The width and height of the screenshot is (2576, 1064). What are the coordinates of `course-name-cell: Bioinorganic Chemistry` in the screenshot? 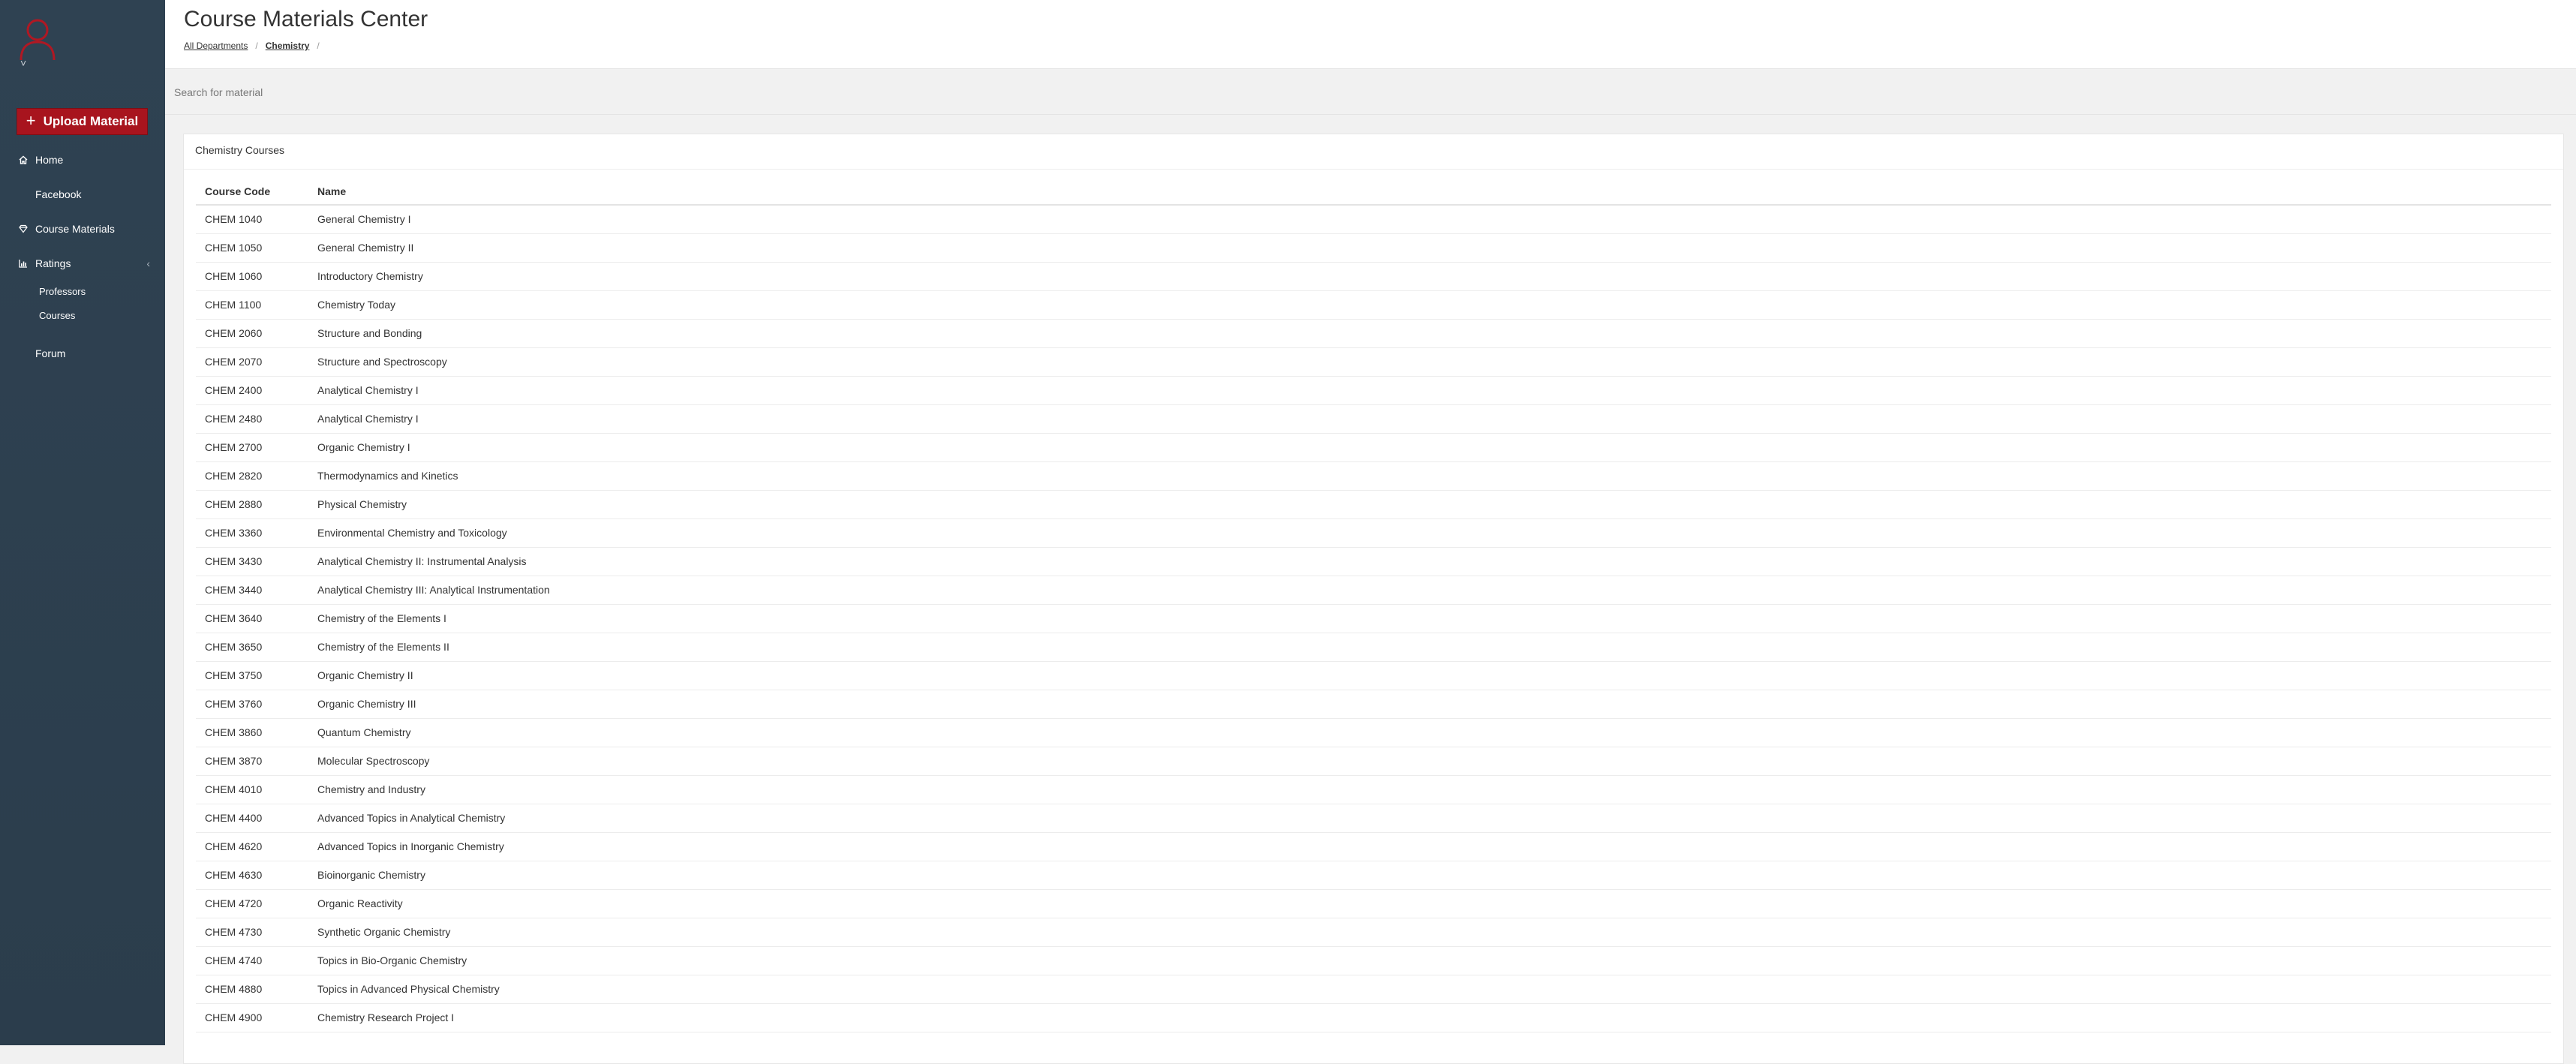 It's located at (1429, 875).